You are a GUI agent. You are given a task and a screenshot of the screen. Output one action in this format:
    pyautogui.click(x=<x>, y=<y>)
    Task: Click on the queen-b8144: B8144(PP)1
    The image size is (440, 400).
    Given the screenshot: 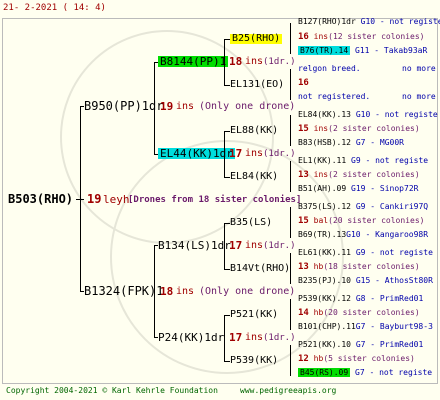 What is the action you would take?
    pyautogui.click(x=193, y=61)
    